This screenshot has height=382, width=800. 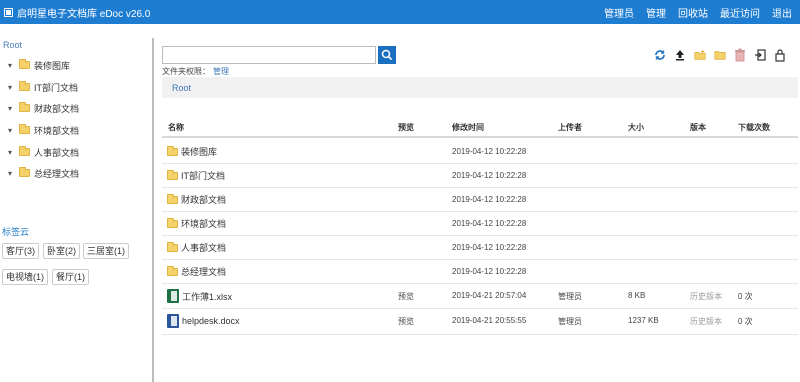 I want to click on name-cell: 财政部文档, so click(x=196, y=199).